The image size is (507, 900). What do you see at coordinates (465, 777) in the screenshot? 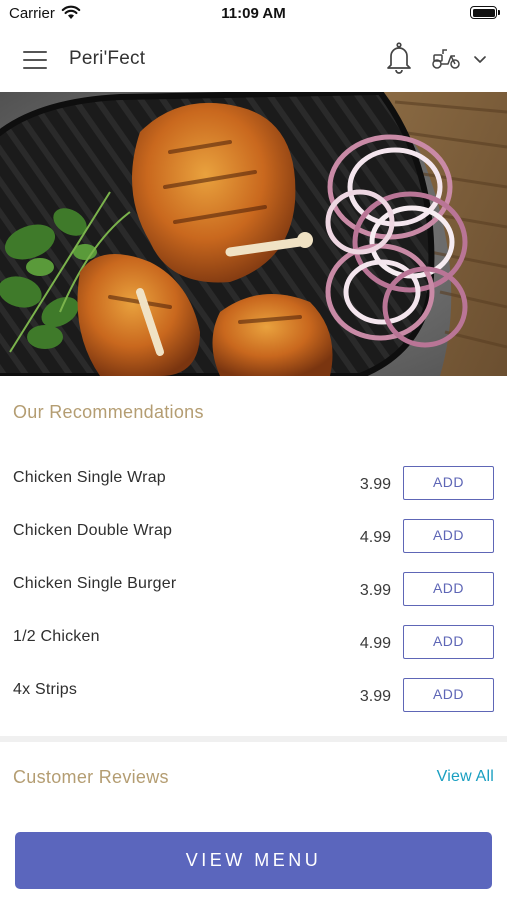
I see `view-all-link: View All` at bounding box center [465, 777].